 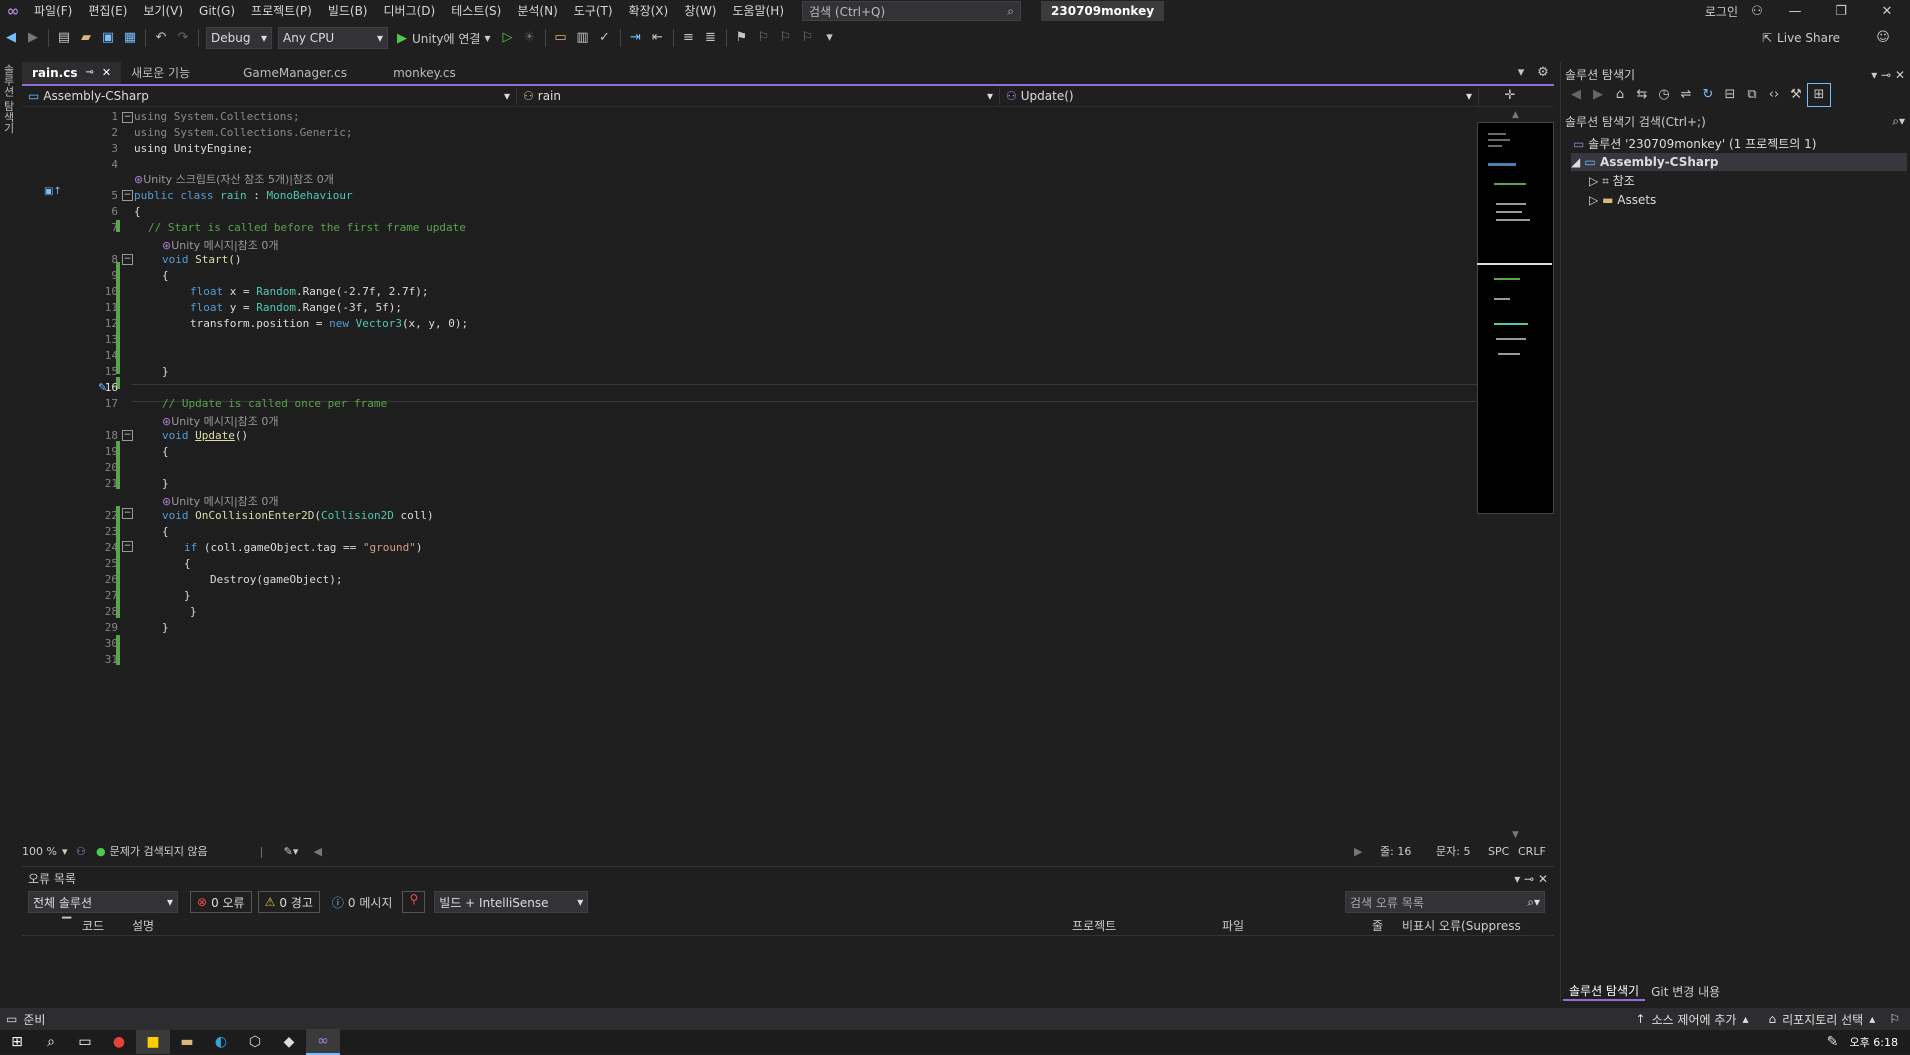 I want to click on scroll-up-icon: ▲, so click(x=1515, y=115).